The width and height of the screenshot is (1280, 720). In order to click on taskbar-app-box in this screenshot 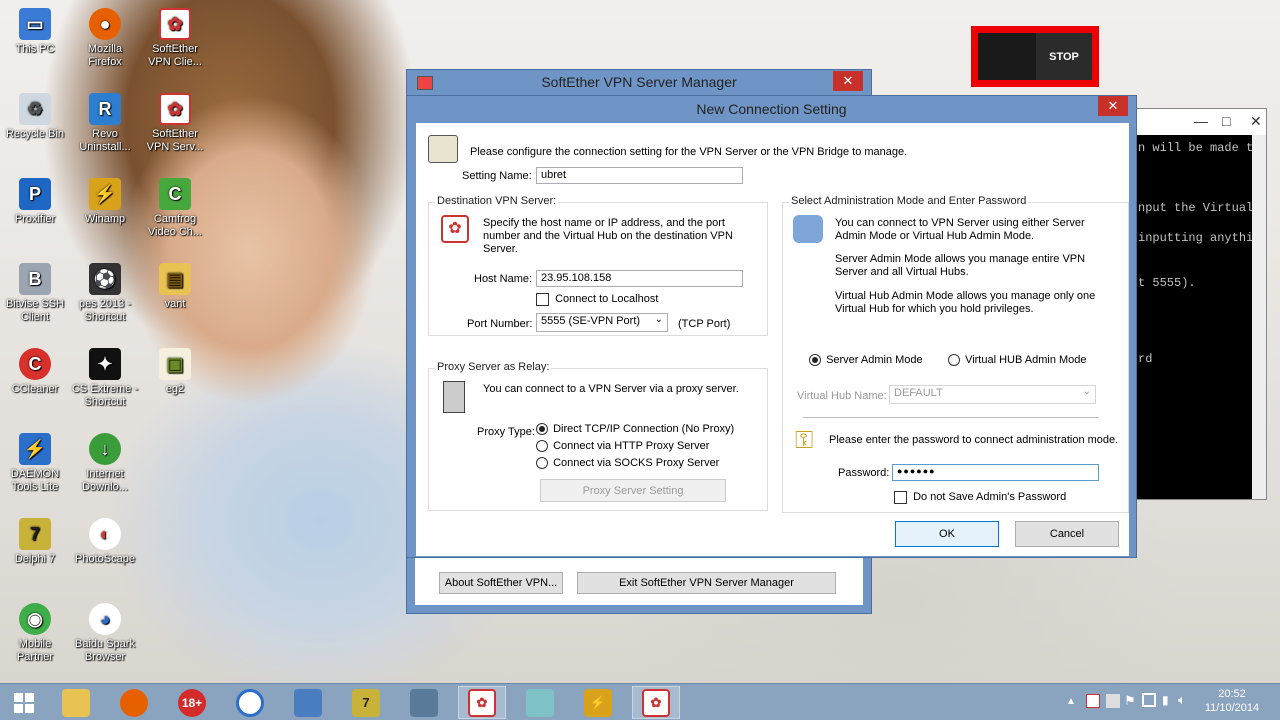, I will do `click(540, 702)`.